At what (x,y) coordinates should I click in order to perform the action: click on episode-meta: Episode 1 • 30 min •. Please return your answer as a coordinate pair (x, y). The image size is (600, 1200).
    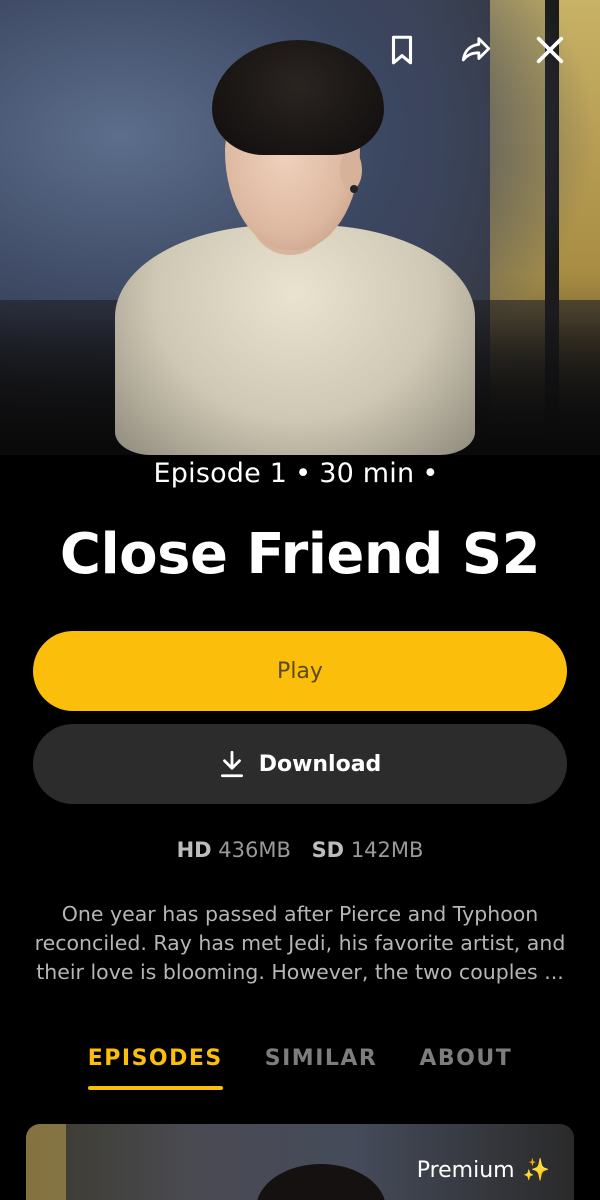
    Looking at the image, I should click on (300, 473).